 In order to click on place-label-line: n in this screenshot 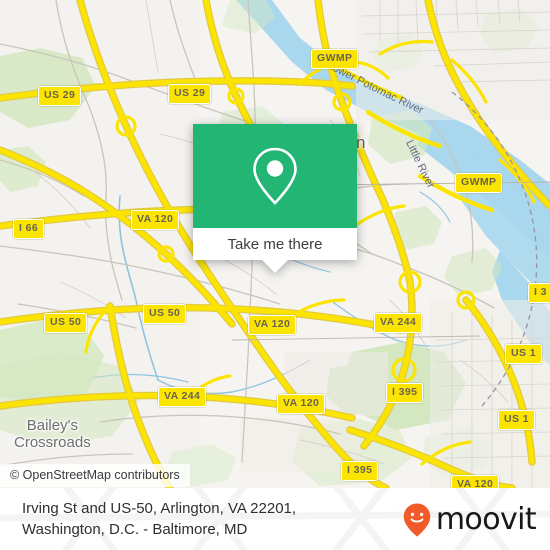, I will do `click(361, 142)`.